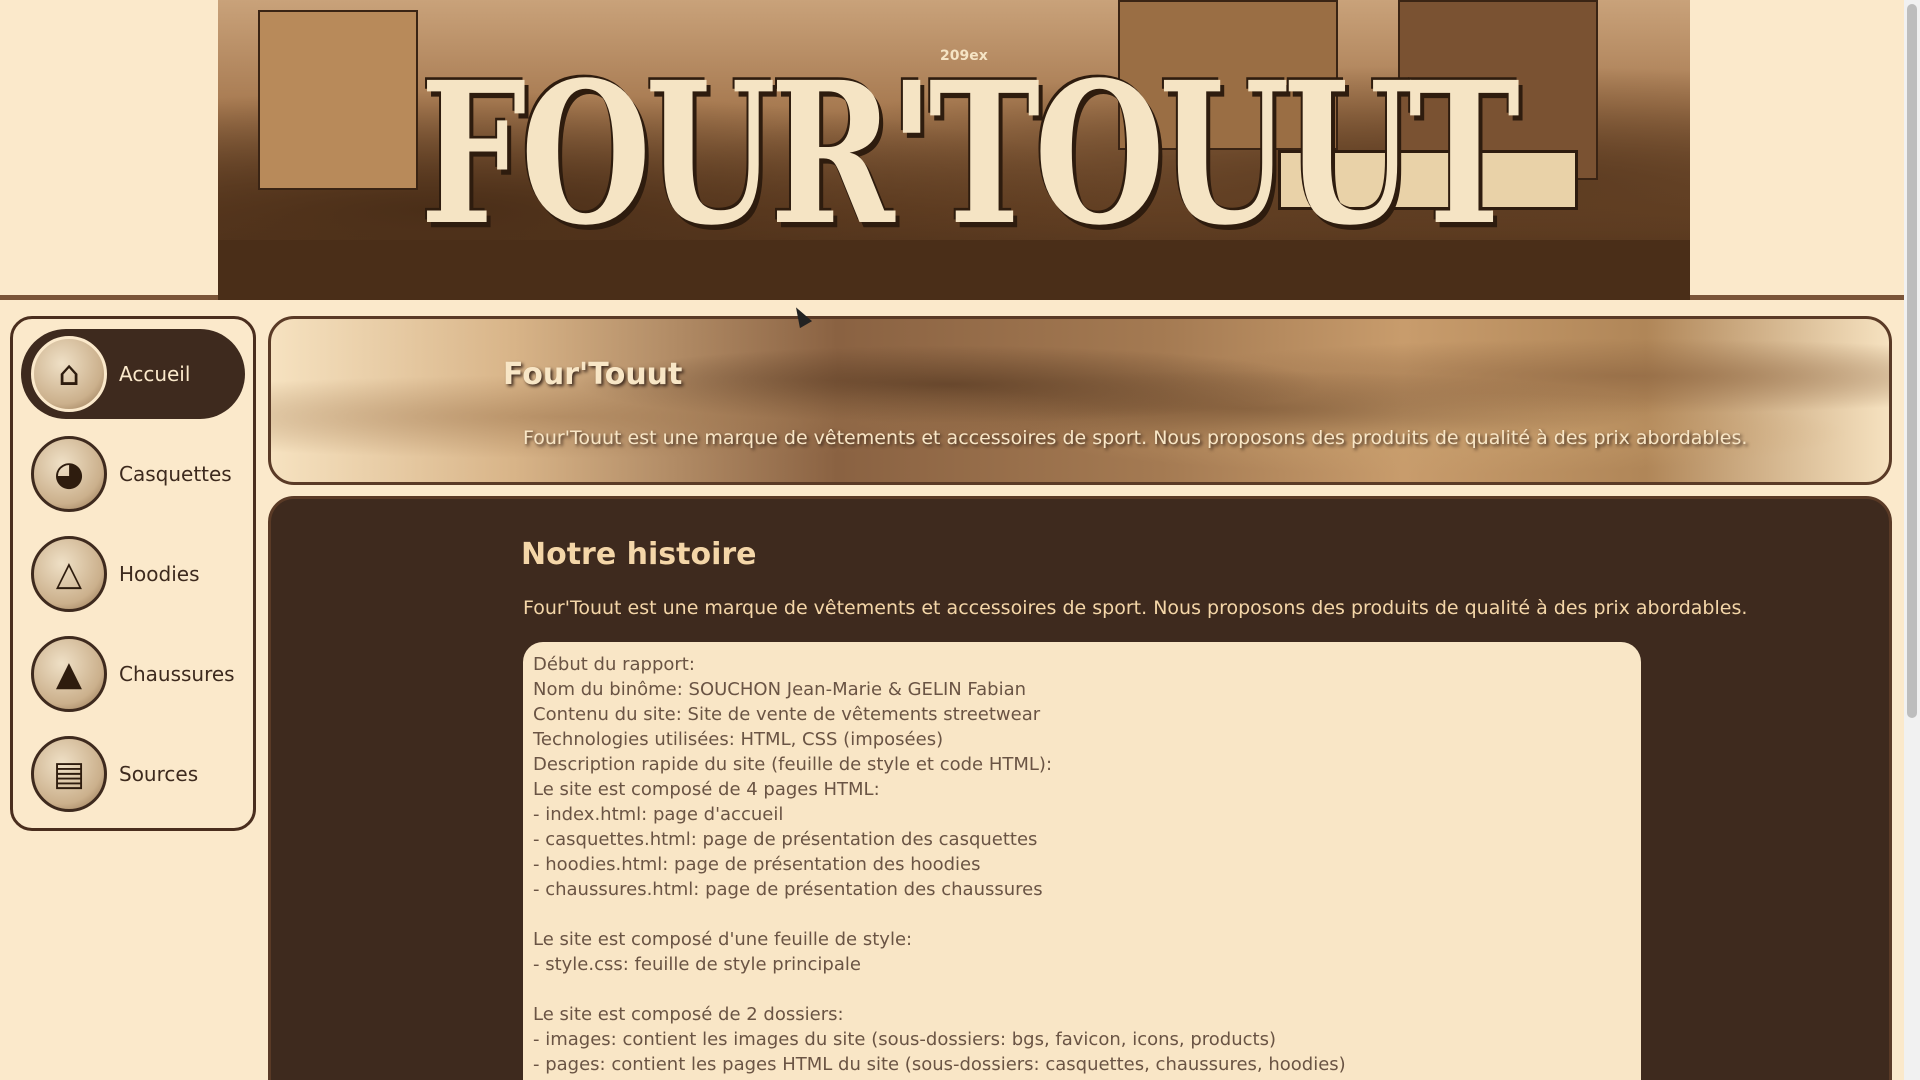 Image resolution: width=1920 pixels, height=1080 pixels. Describe the element at coordinates (159, 774) in the screenshot. I see `sidebar-item-label: Sources` at that location.